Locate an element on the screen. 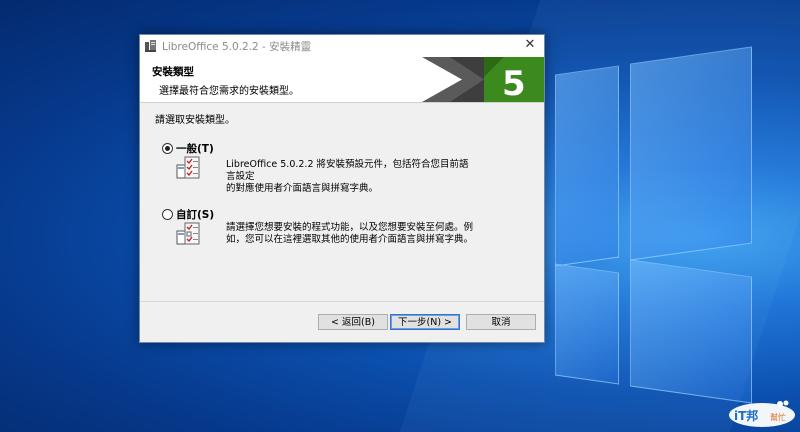  wizard-header: 安裝類型 選擇最符合您需求的安裝類型。 5 is located at coordinates (342, 80).